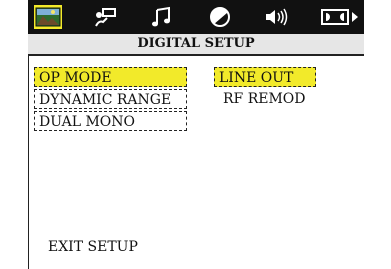 The width and height of the screenshot is (391, 269). Describe the element at coordinates (196, 45) in the screenshot. I see `page-title: DIGITAL SETUP` at that location.